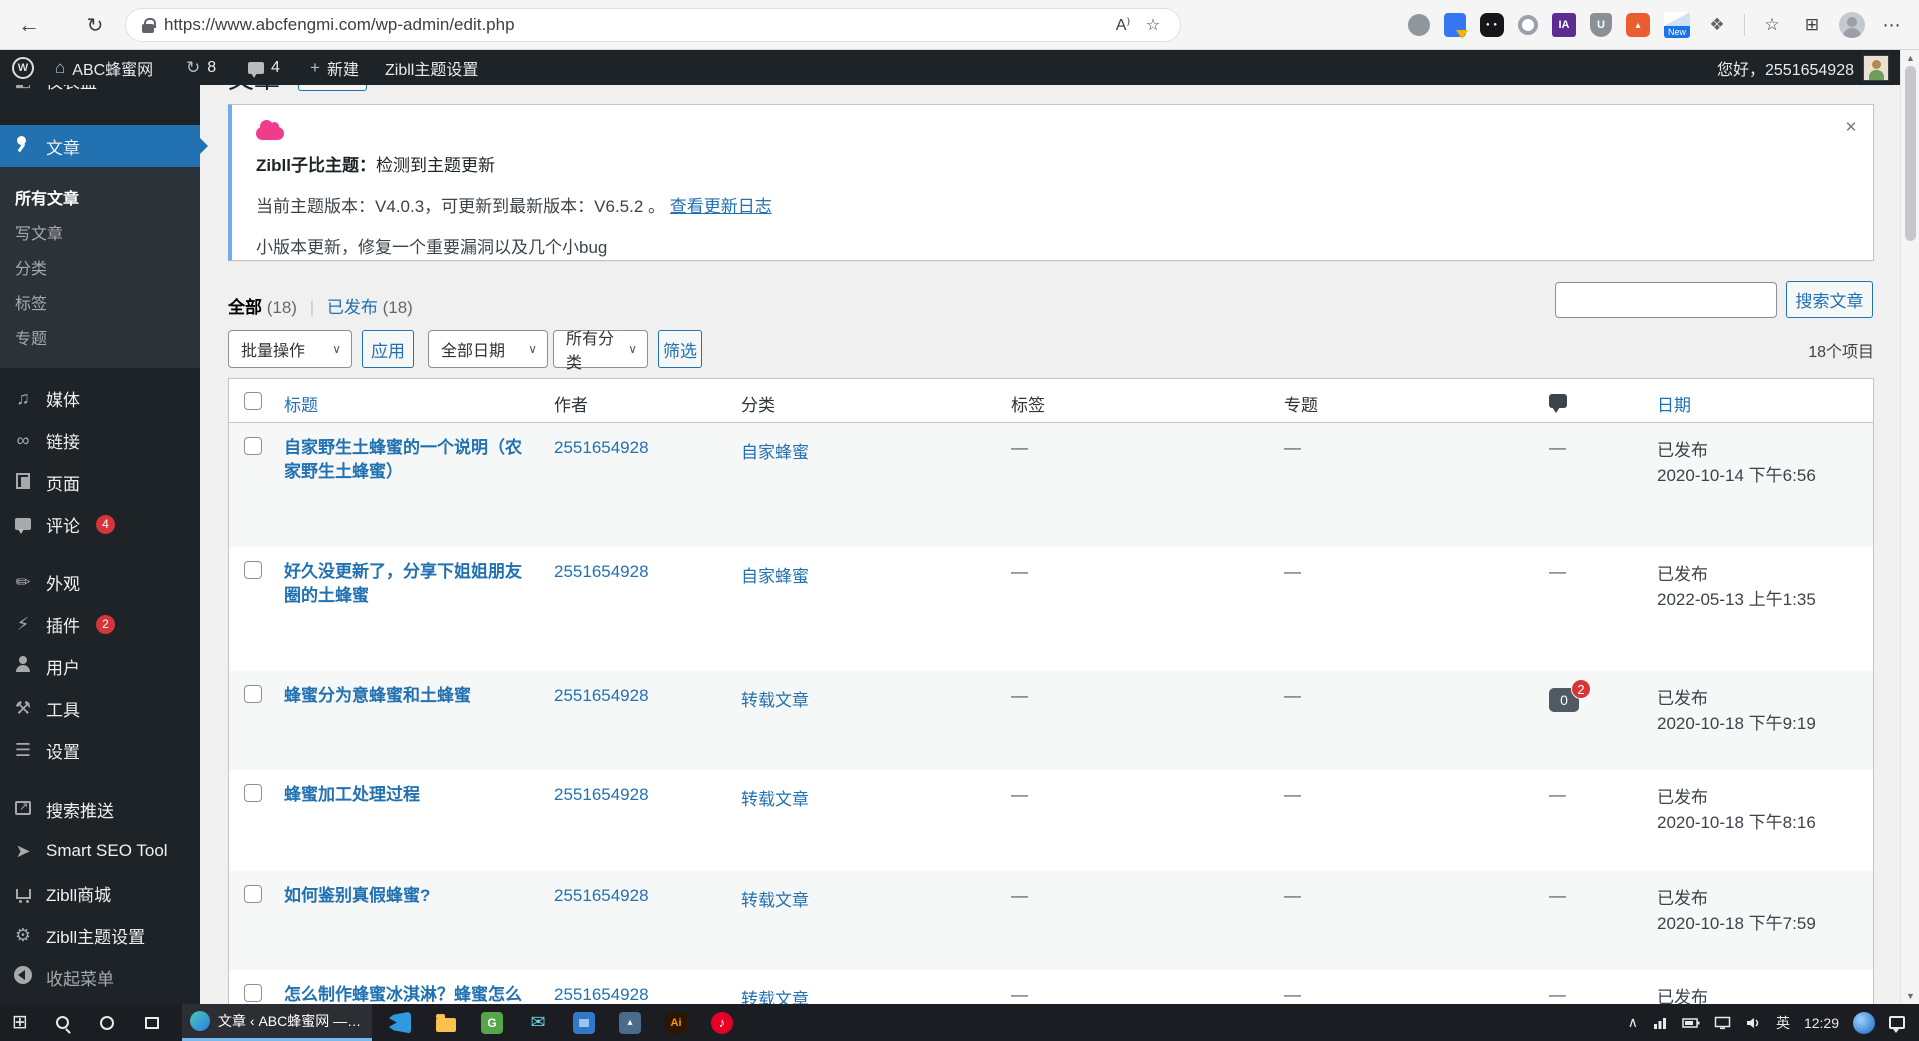 Image resolution: width=1919 pixels, height=1041 pixels. I want to click on select-all-checkbox, so click(253, 401).